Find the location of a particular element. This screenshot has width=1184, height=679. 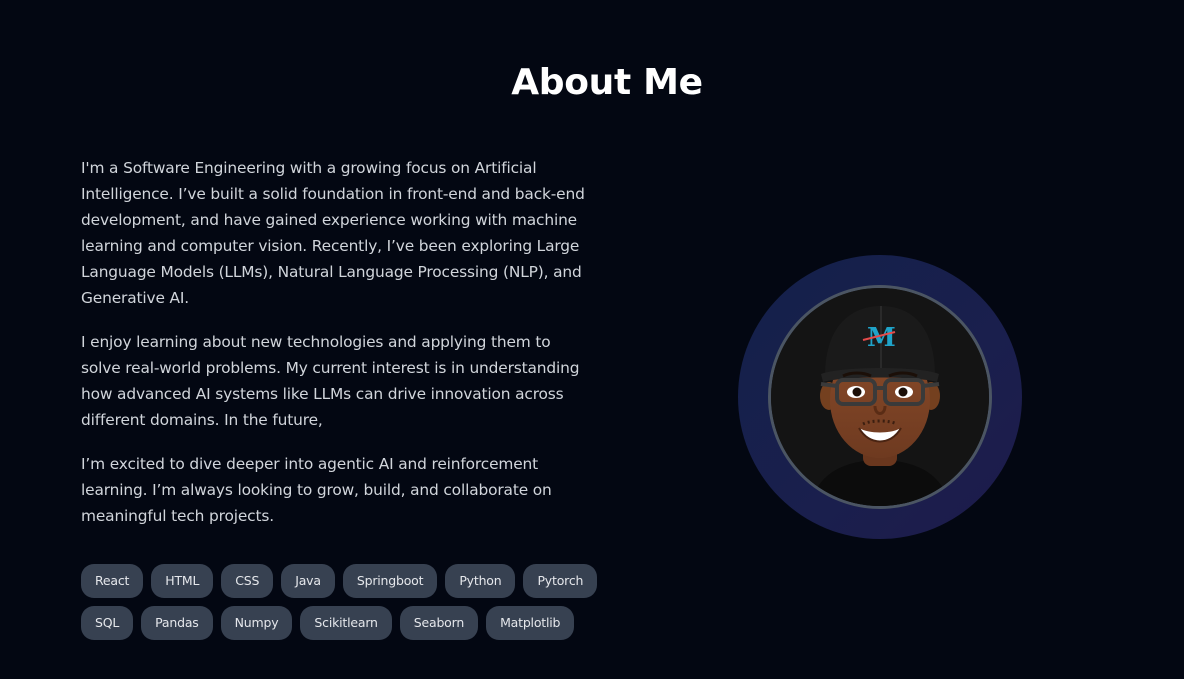

skill-tag-css: CSS is located at coordinates (247, 581).